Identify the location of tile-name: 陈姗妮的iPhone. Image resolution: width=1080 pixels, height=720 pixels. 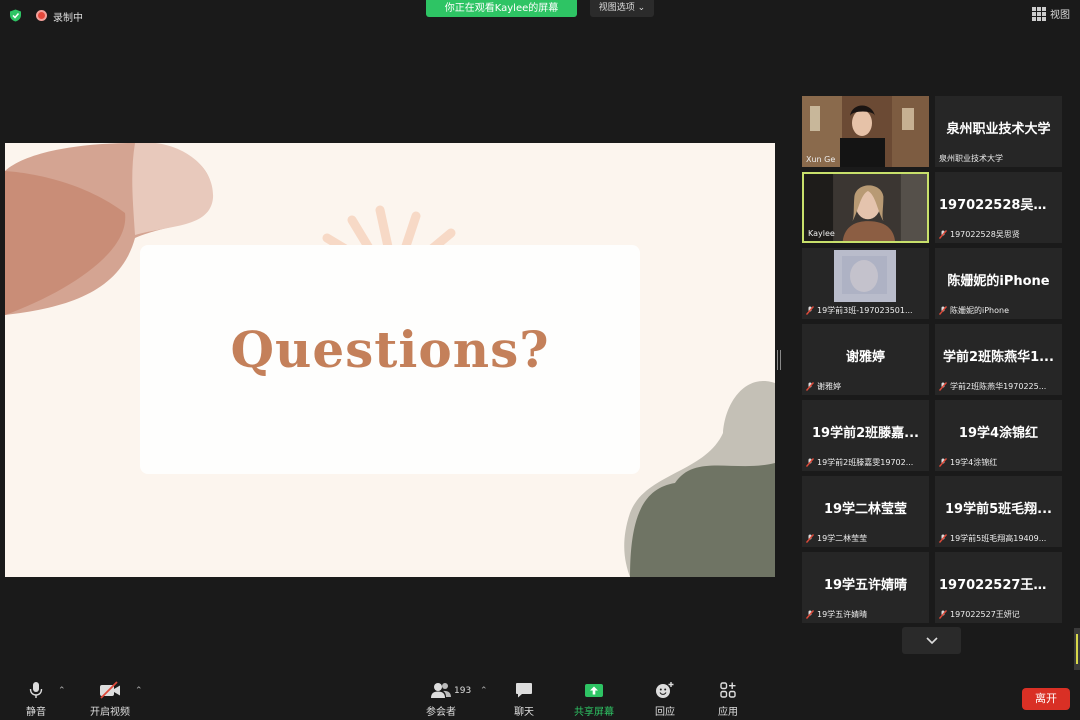
(998, 281).